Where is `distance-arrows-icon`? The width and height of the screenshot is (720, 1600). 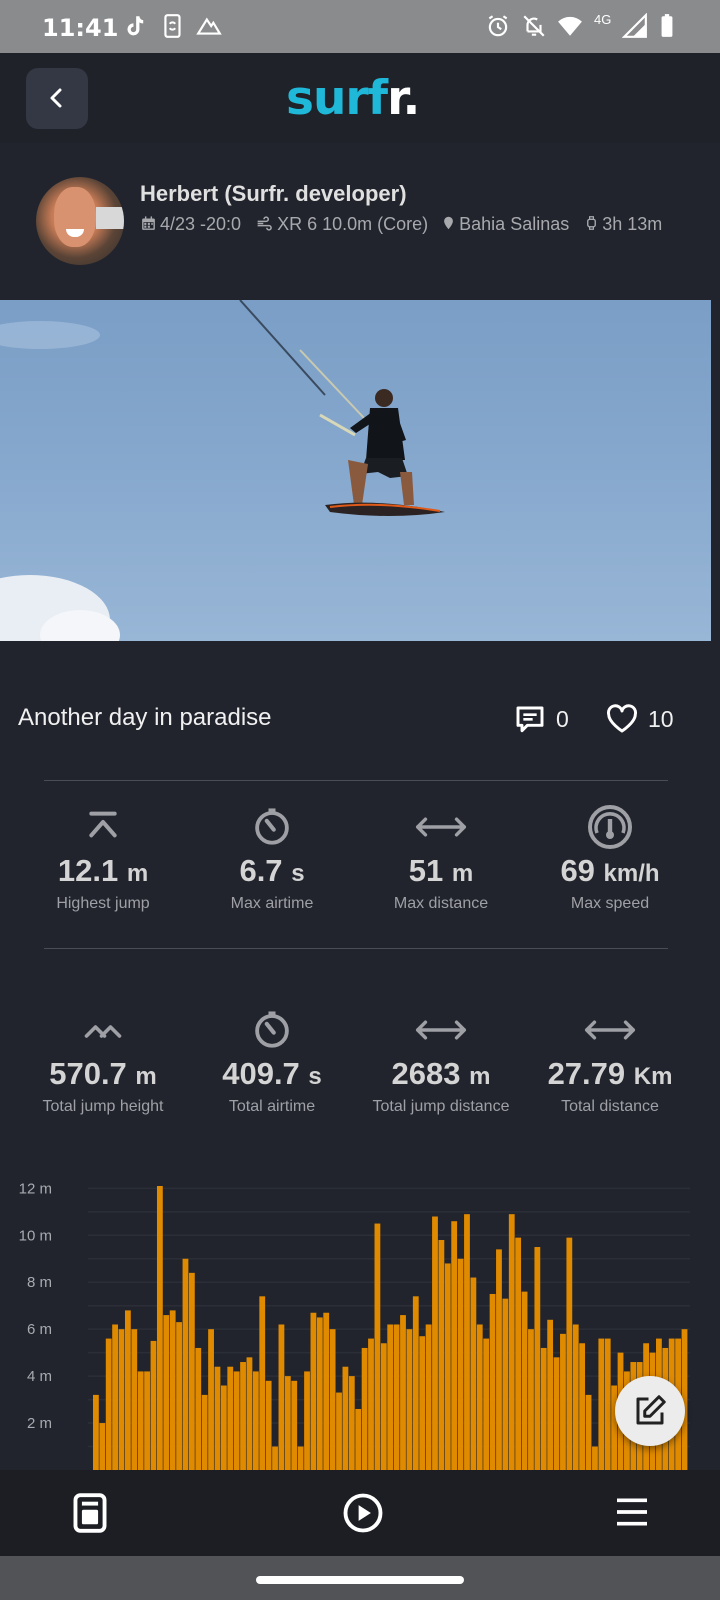
distance-arrows-icon is located at coordinates (610, 1030).